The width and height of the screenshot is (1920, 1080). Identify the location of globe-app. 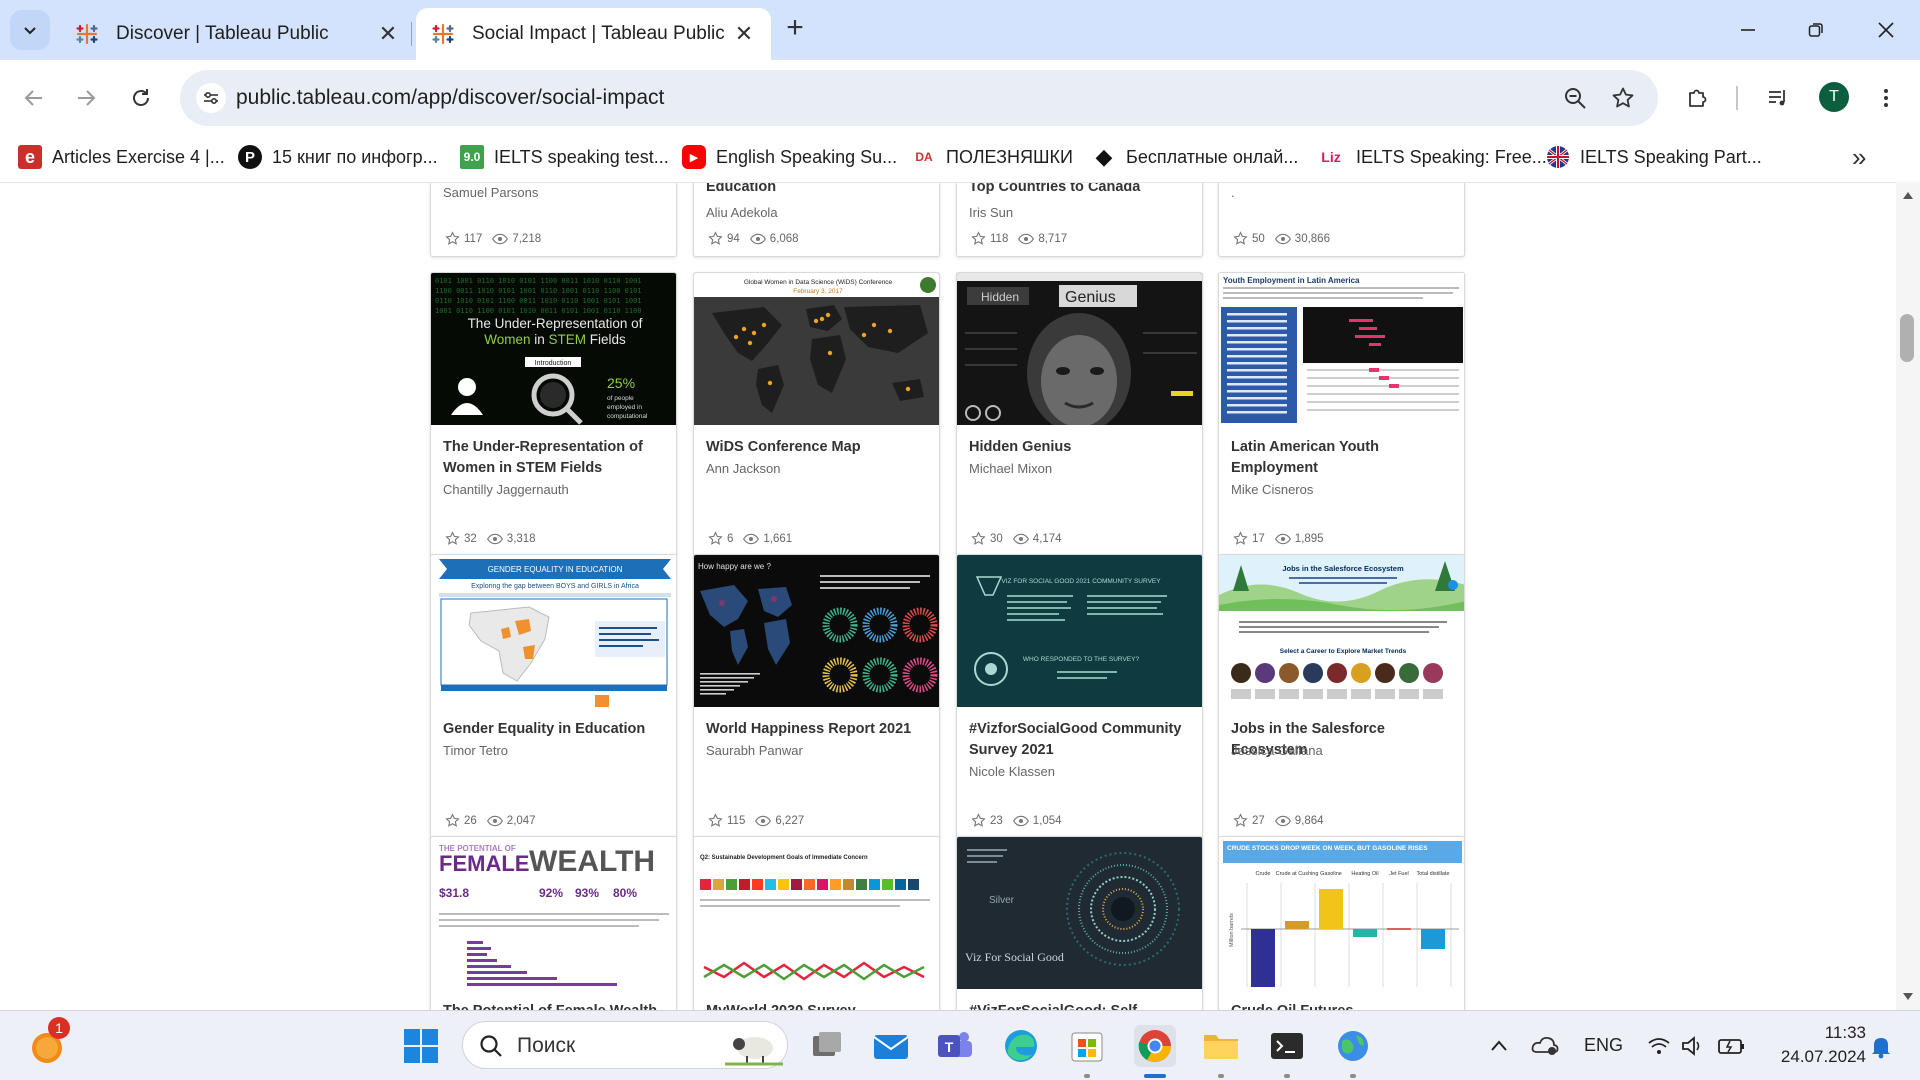
(1353, 1046).